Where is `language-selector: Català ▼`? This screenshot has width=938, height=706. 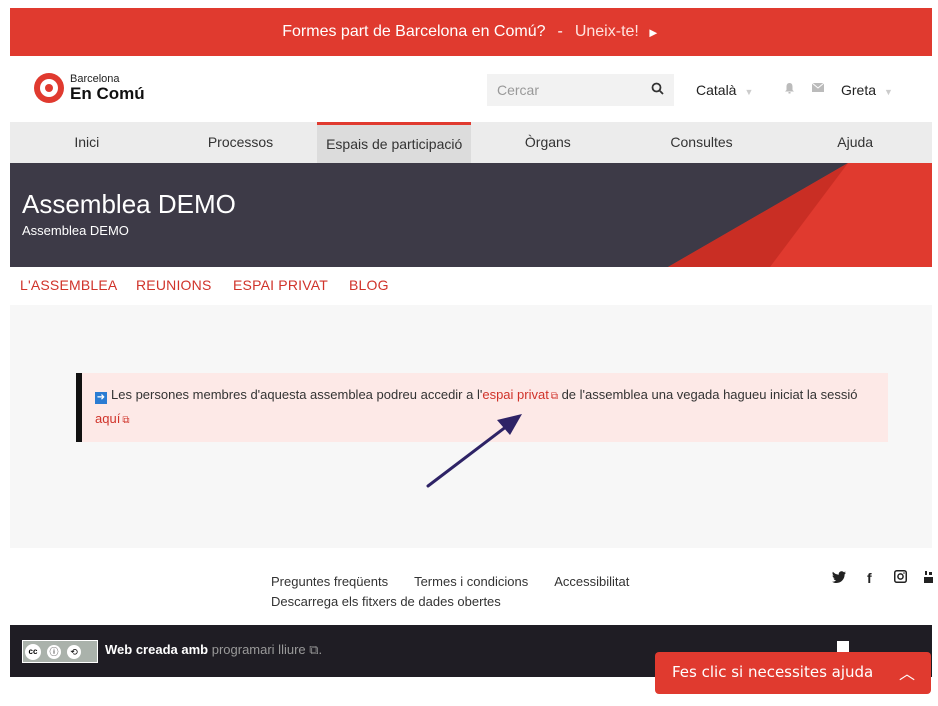 language-selector: Català ▼ is located at coordinates (724, 90).